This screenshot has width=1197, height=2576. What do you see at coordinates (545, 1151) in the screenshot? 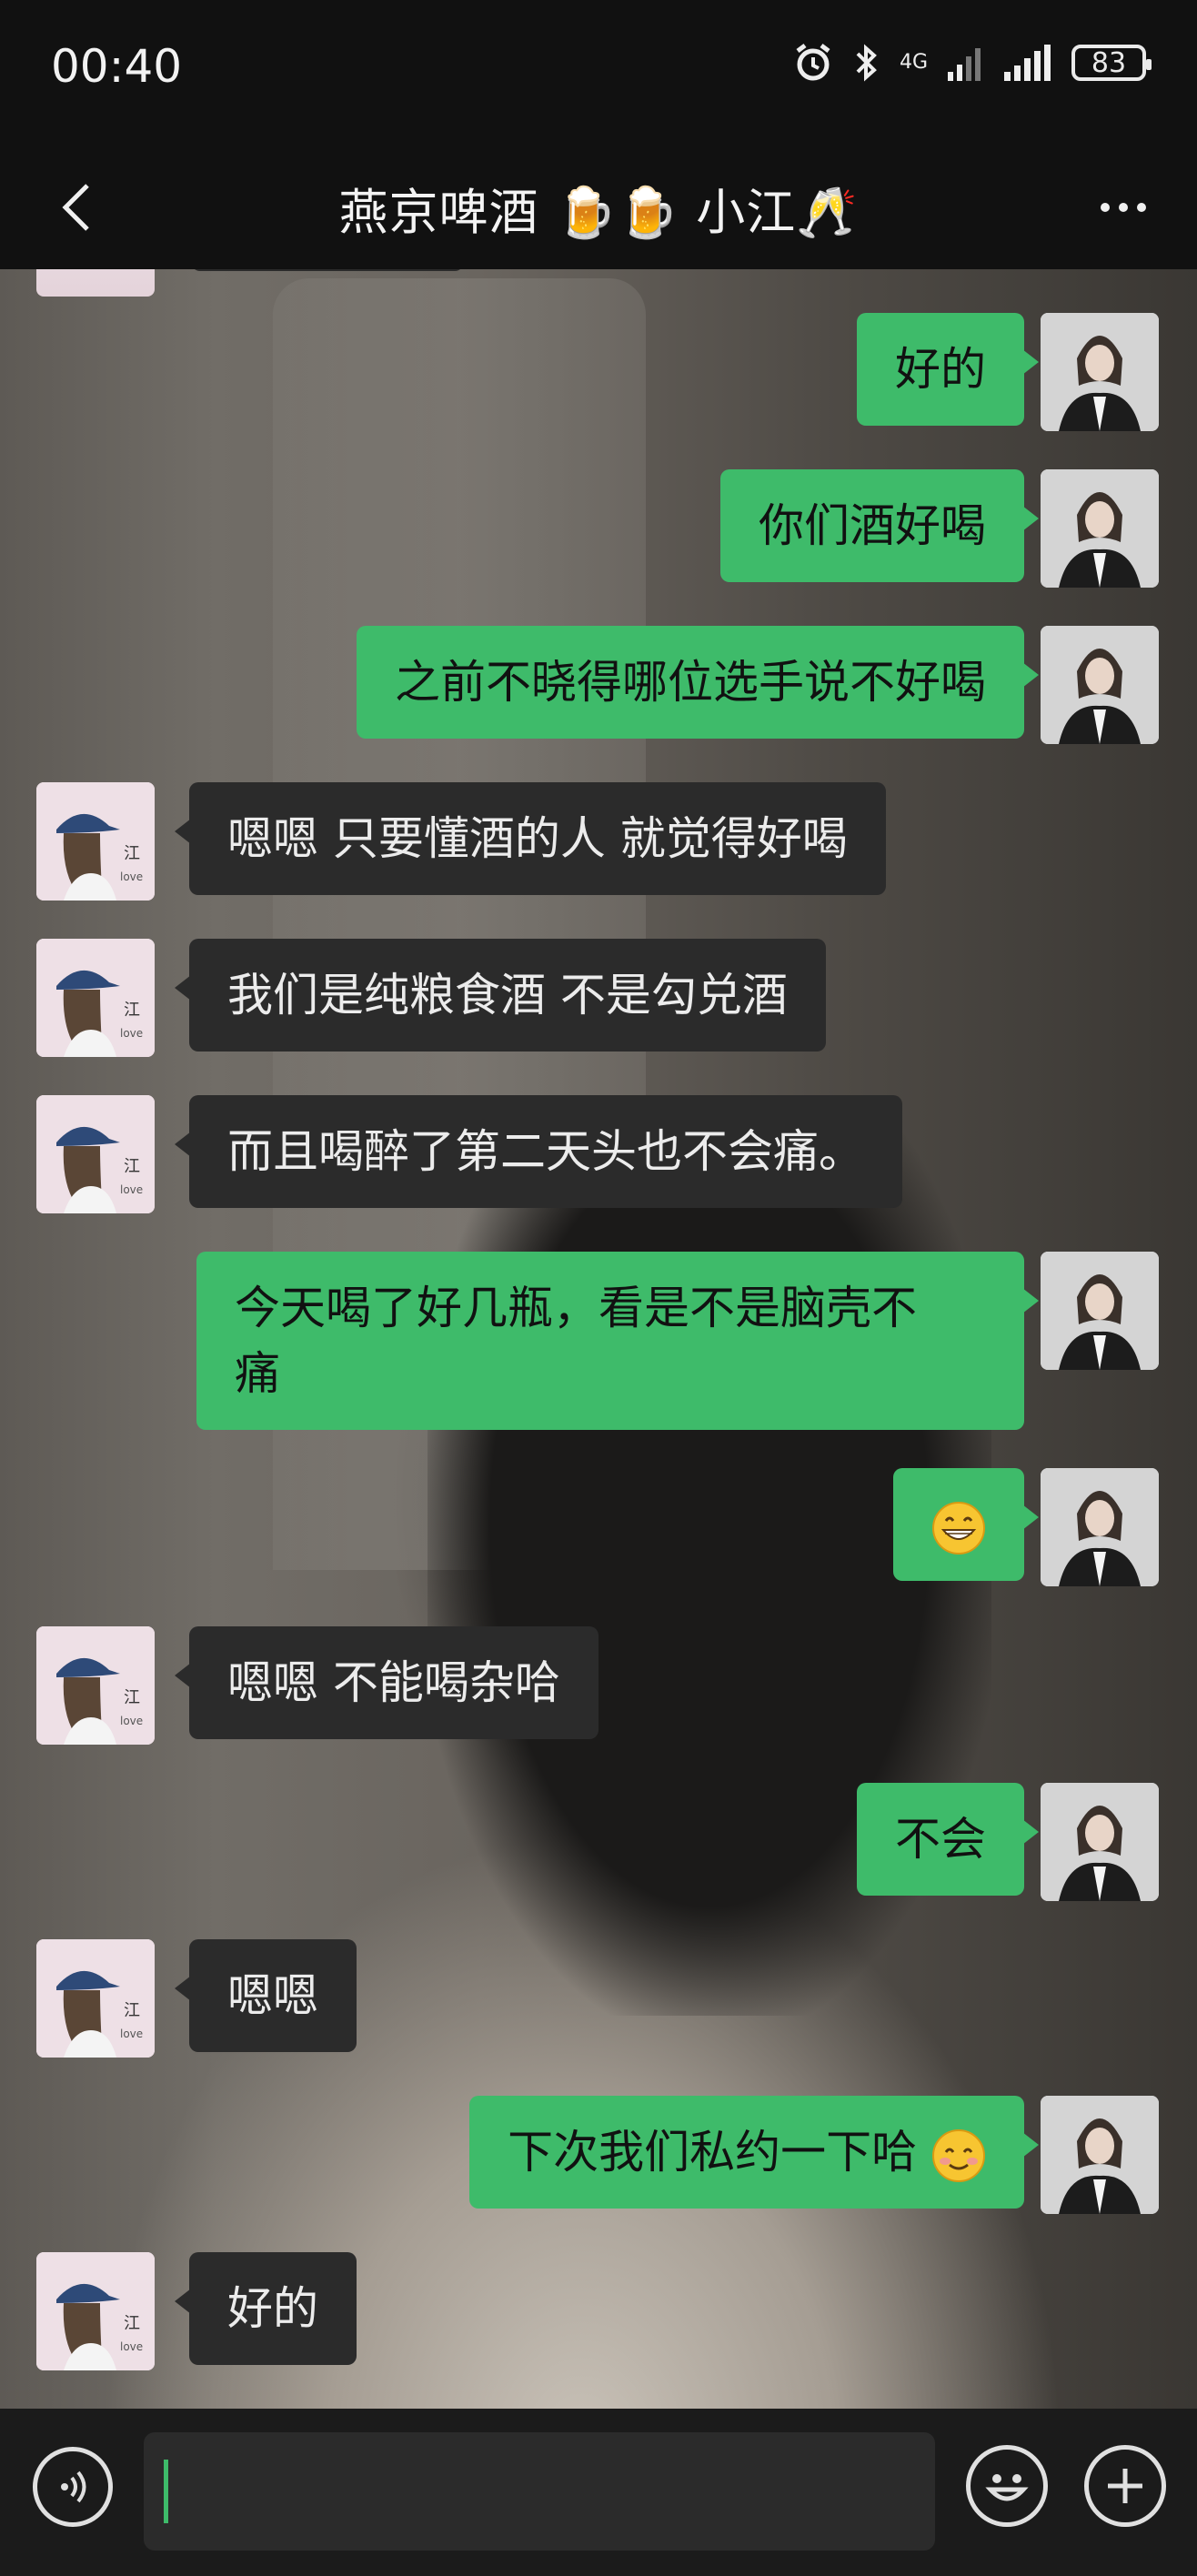
I see `message-text: 而且喝醉了第二天头也不会痛。` at bounding box center [545, 1151].